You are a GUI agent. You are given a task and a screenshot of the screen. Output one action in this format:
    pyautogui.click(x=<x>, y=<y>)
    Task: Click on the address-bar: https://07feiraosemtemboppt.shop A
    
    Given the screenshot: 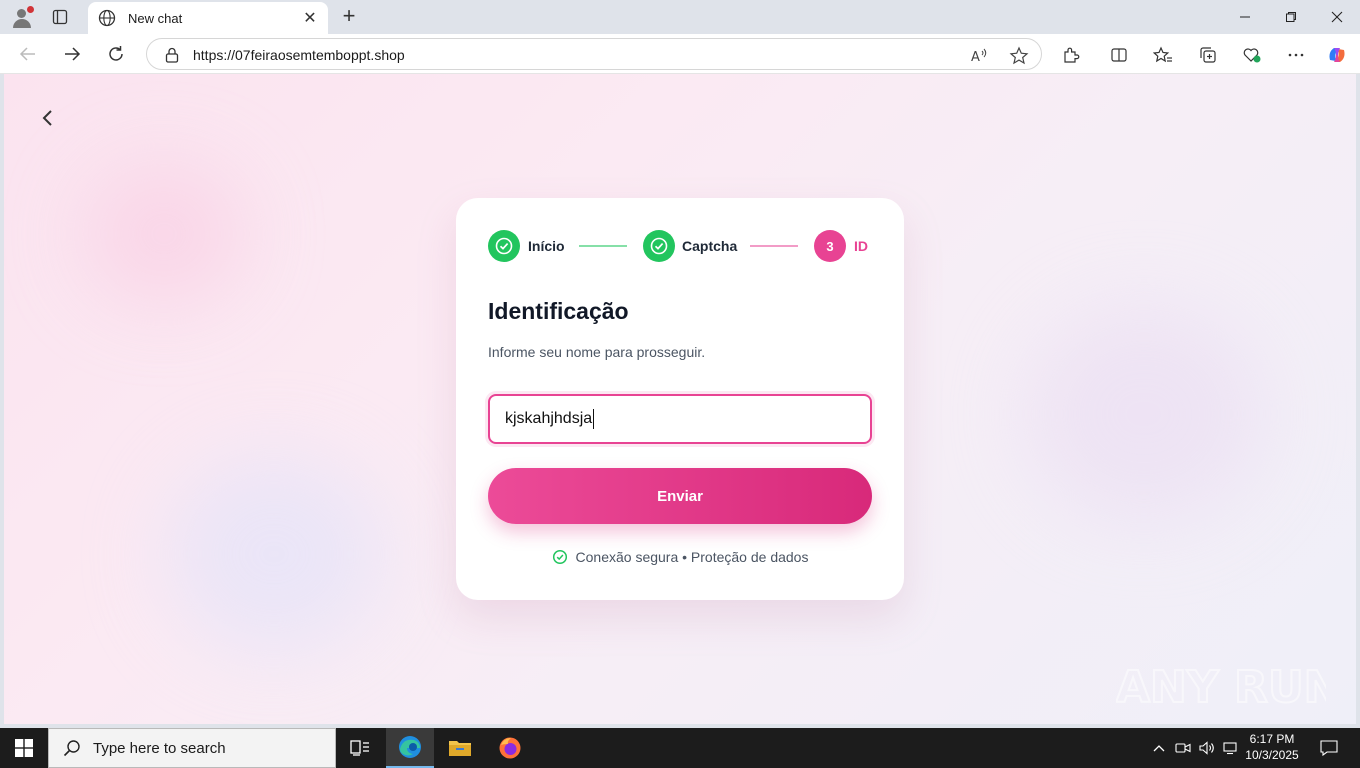 What is the action you would take?
    pyautogui.click(x=594, y=54)
    